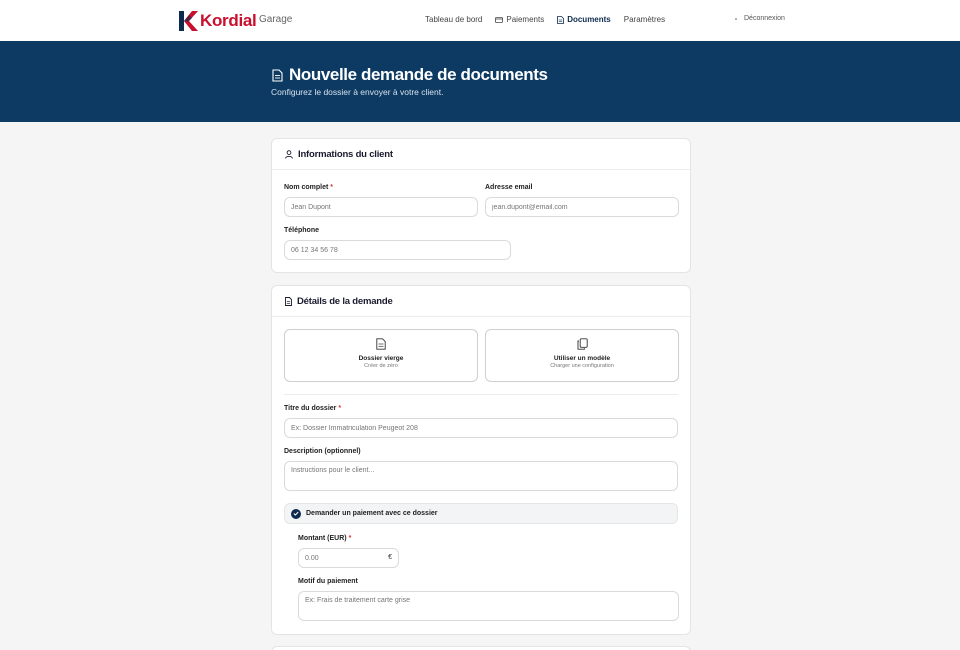  What do you see at coordinates (736, 18) in the screenshot?
I see `logout-dot-icon` at bounding box center [736, 18].